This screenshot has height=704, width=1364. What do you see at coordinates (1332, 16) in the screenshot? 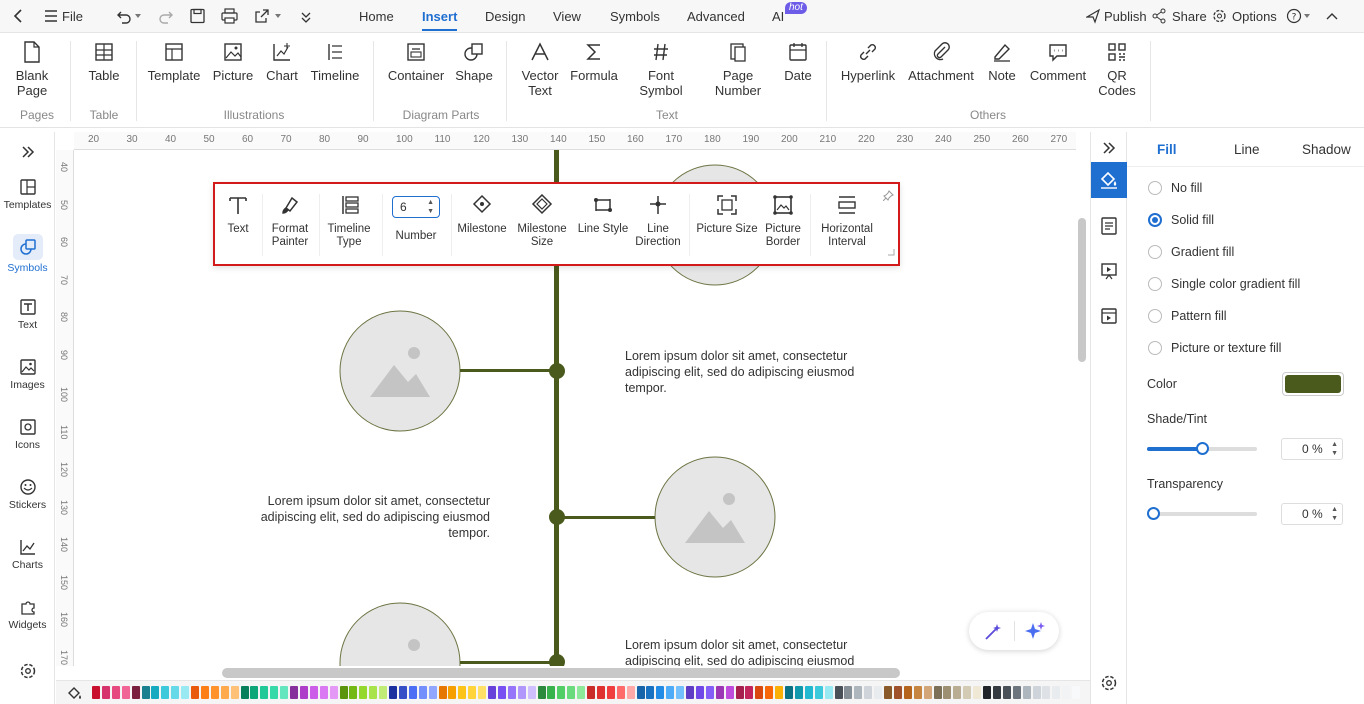
I see `collapse-ribbon-icon` at bounding box center [1332, 16].